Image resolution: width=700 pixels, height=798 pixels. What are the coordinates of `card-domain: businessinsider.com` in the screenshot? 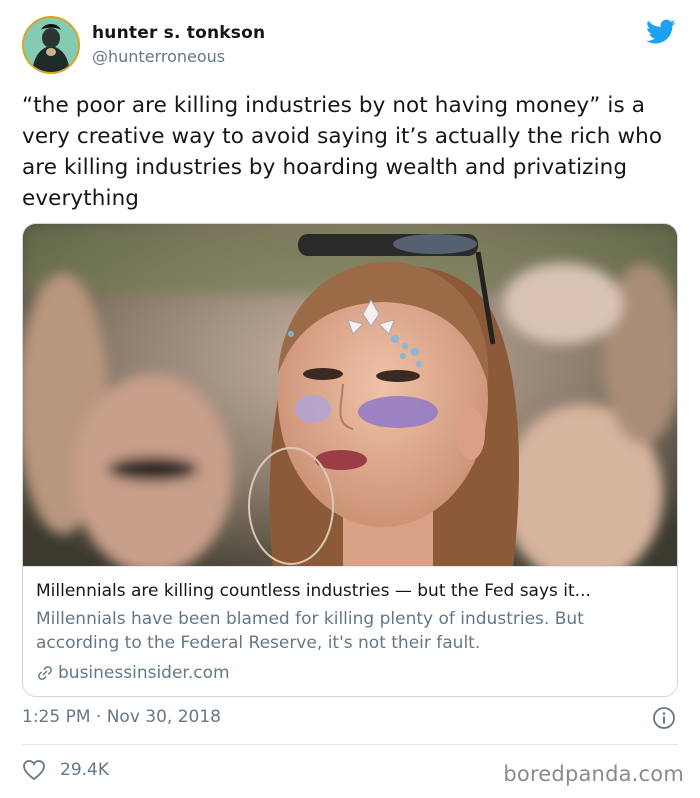 It's located at (144, 673).